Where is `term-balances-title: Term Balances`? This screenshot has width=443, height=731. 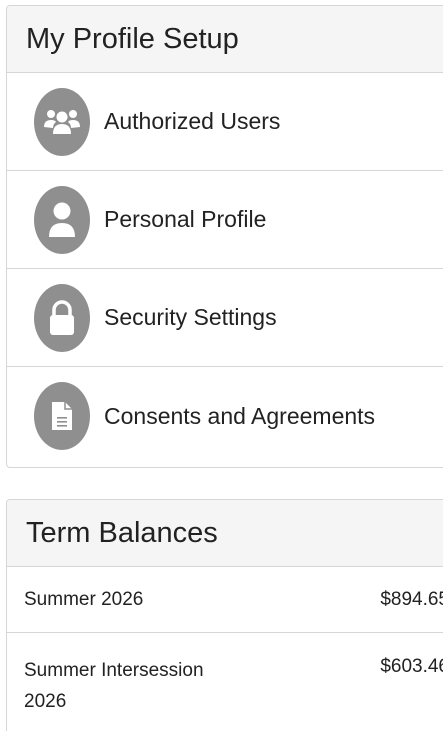 term-balances-title: Term Balances is located at coordinates (225, 533).